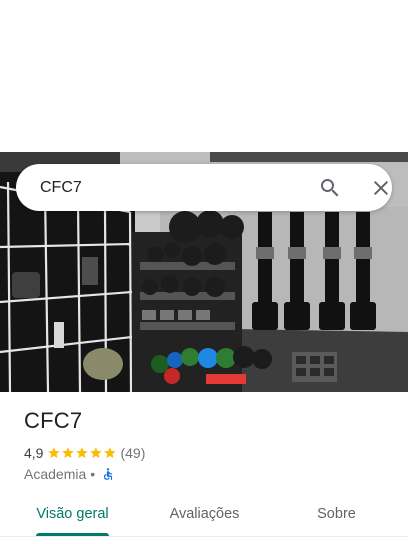 The image size is (408, 544). What do you see at coordinates (165, 187) in the screenshot?
I see `search-input` at bounding box center [165, 187].